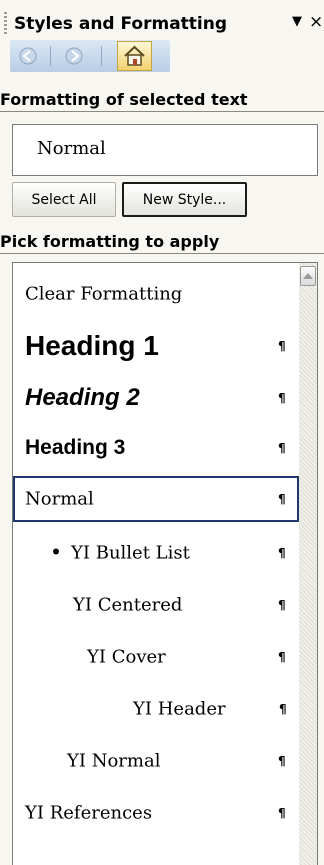 This screenshot has width=324, height=865. What do you see at coordinates (126, 657) in the screenshot?
I see `style-item-label: YI Cover` at bounding box center [126, 657].